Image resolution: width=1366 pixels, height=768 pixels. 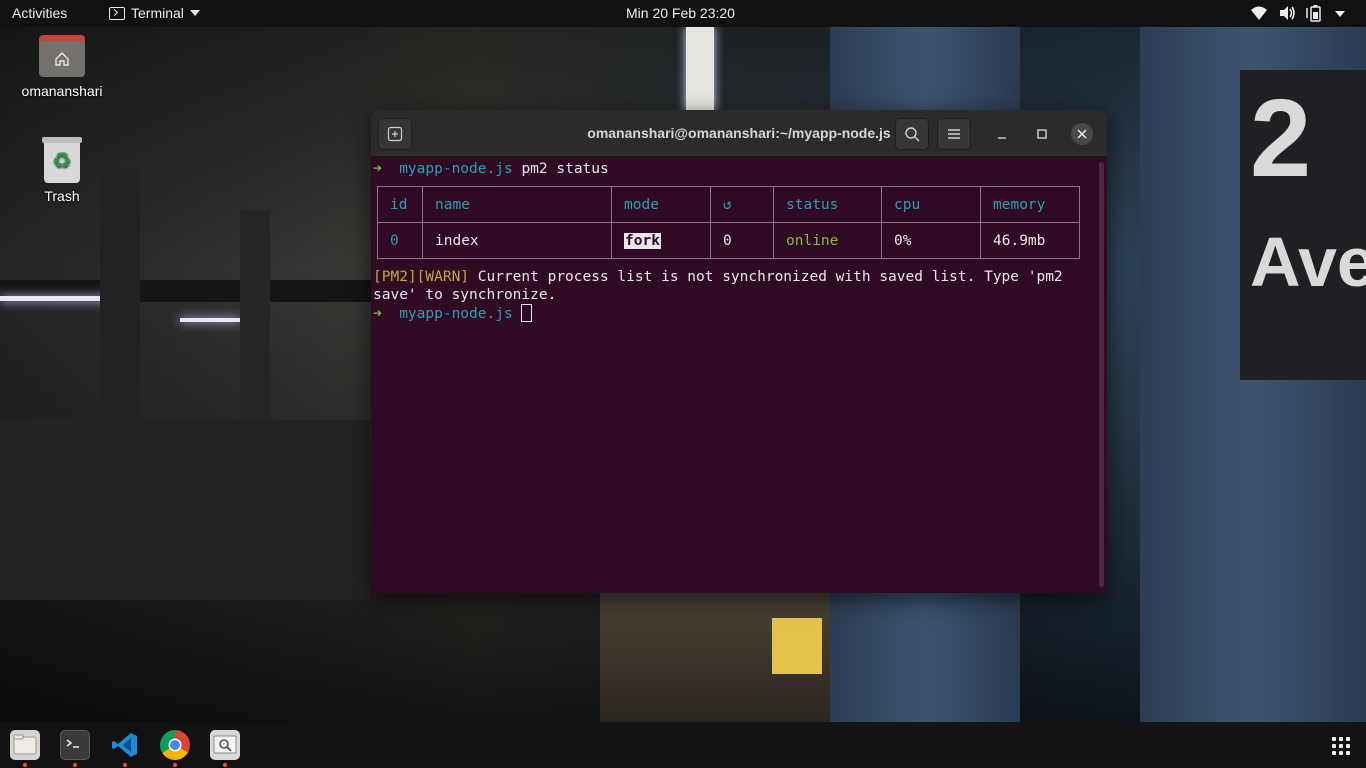 I want to click on col-header: status, so click(x=827, y=204).